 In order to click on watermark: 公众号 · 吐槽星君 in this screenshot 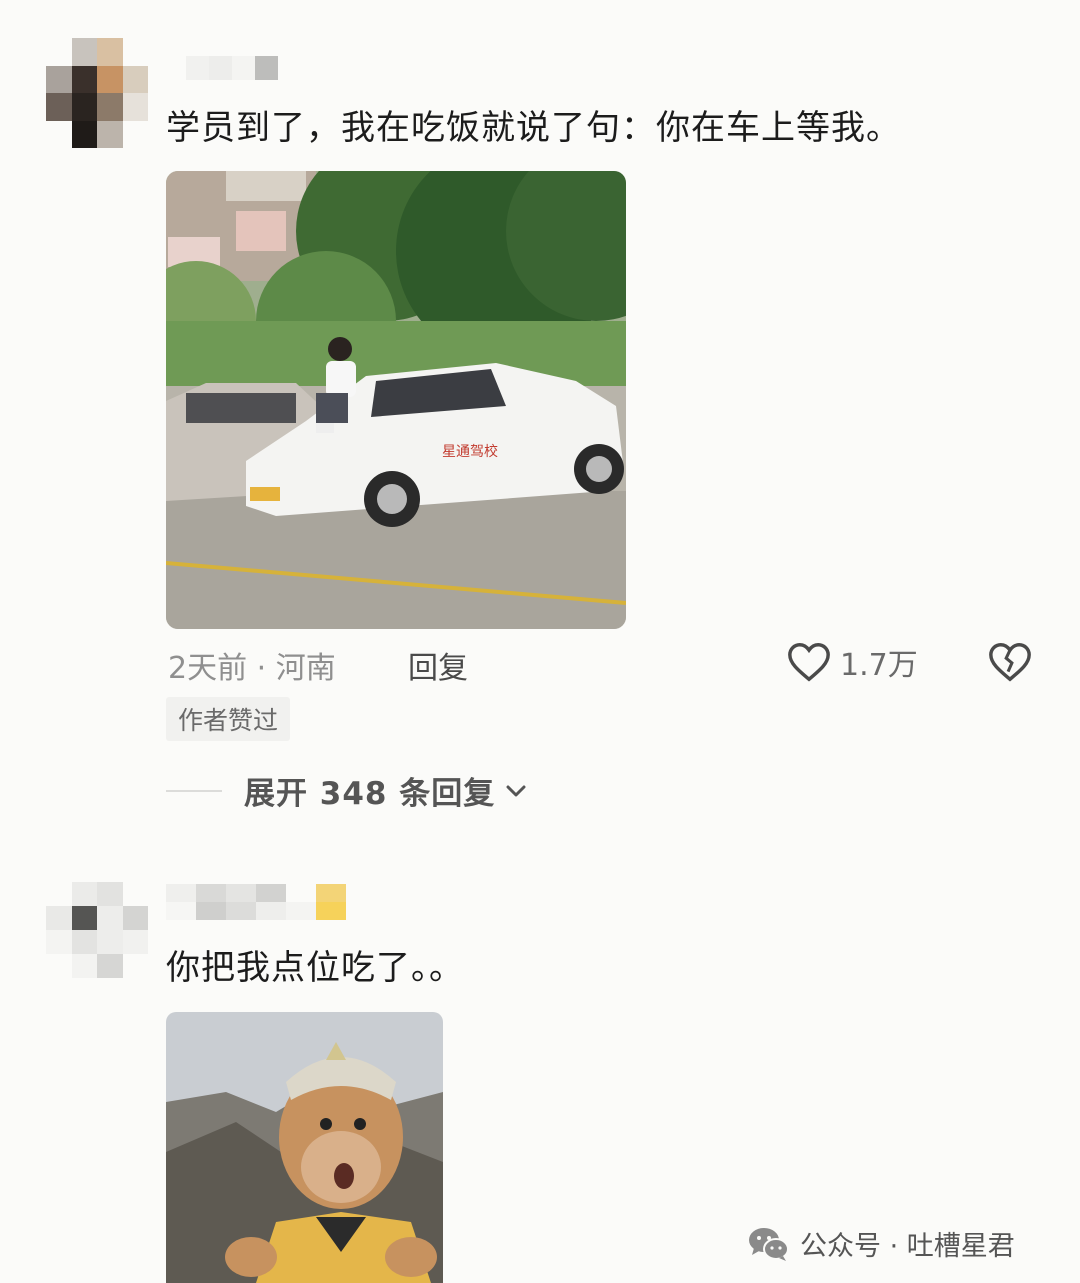, I will do `click(881, 1243)`.